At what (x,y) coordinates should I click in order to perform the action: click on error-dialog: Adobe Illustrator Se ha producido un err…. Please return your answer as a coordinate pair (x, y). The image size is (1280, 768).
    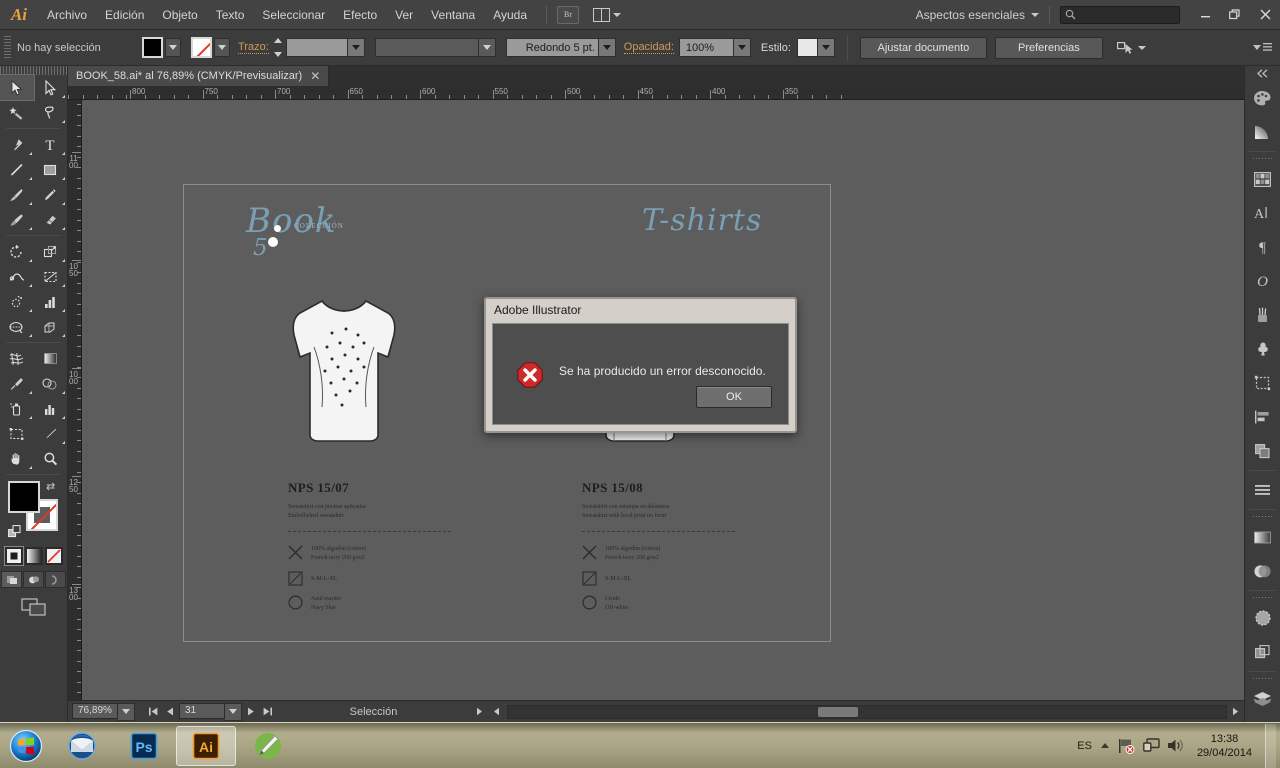
    Looking at the image, I should click on (640, 365).